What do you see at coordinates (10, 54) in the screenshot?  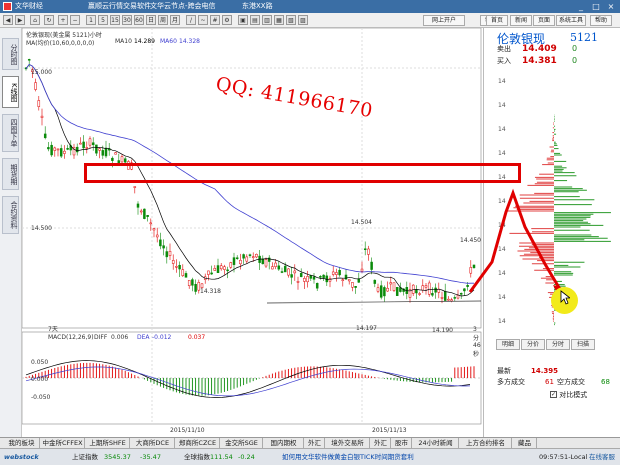 I see `tab-timeshare: 分时图` at bounding box center [10, 54].